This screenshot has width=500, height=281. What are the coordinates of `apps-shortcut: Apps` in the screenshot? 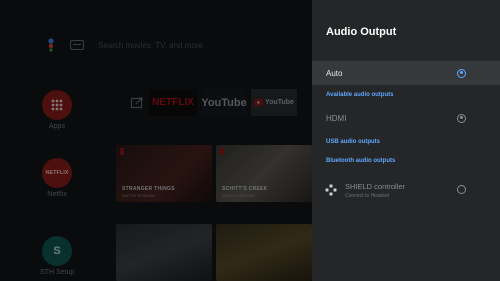 It's located at (57, 110).